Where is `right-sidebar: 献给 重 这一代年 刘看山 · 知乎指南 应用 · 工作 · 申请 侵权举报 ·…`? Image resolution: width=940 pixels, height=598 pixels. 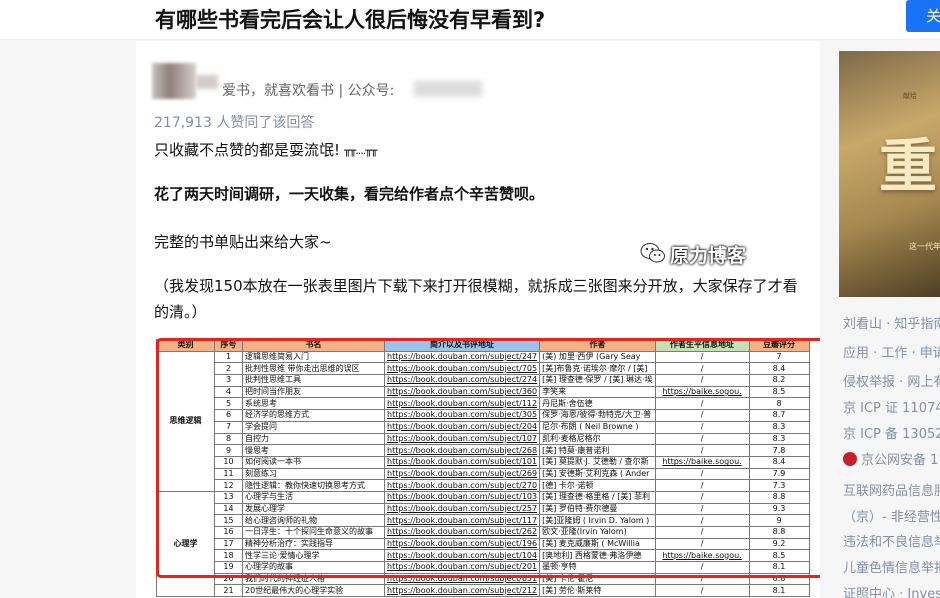
right-sidebar: 献给 重 这一代年 刘看山 · 知乎指南 应用 · 工作 · 申请 侵权举报 ·… is located at coordinates (885, 319).